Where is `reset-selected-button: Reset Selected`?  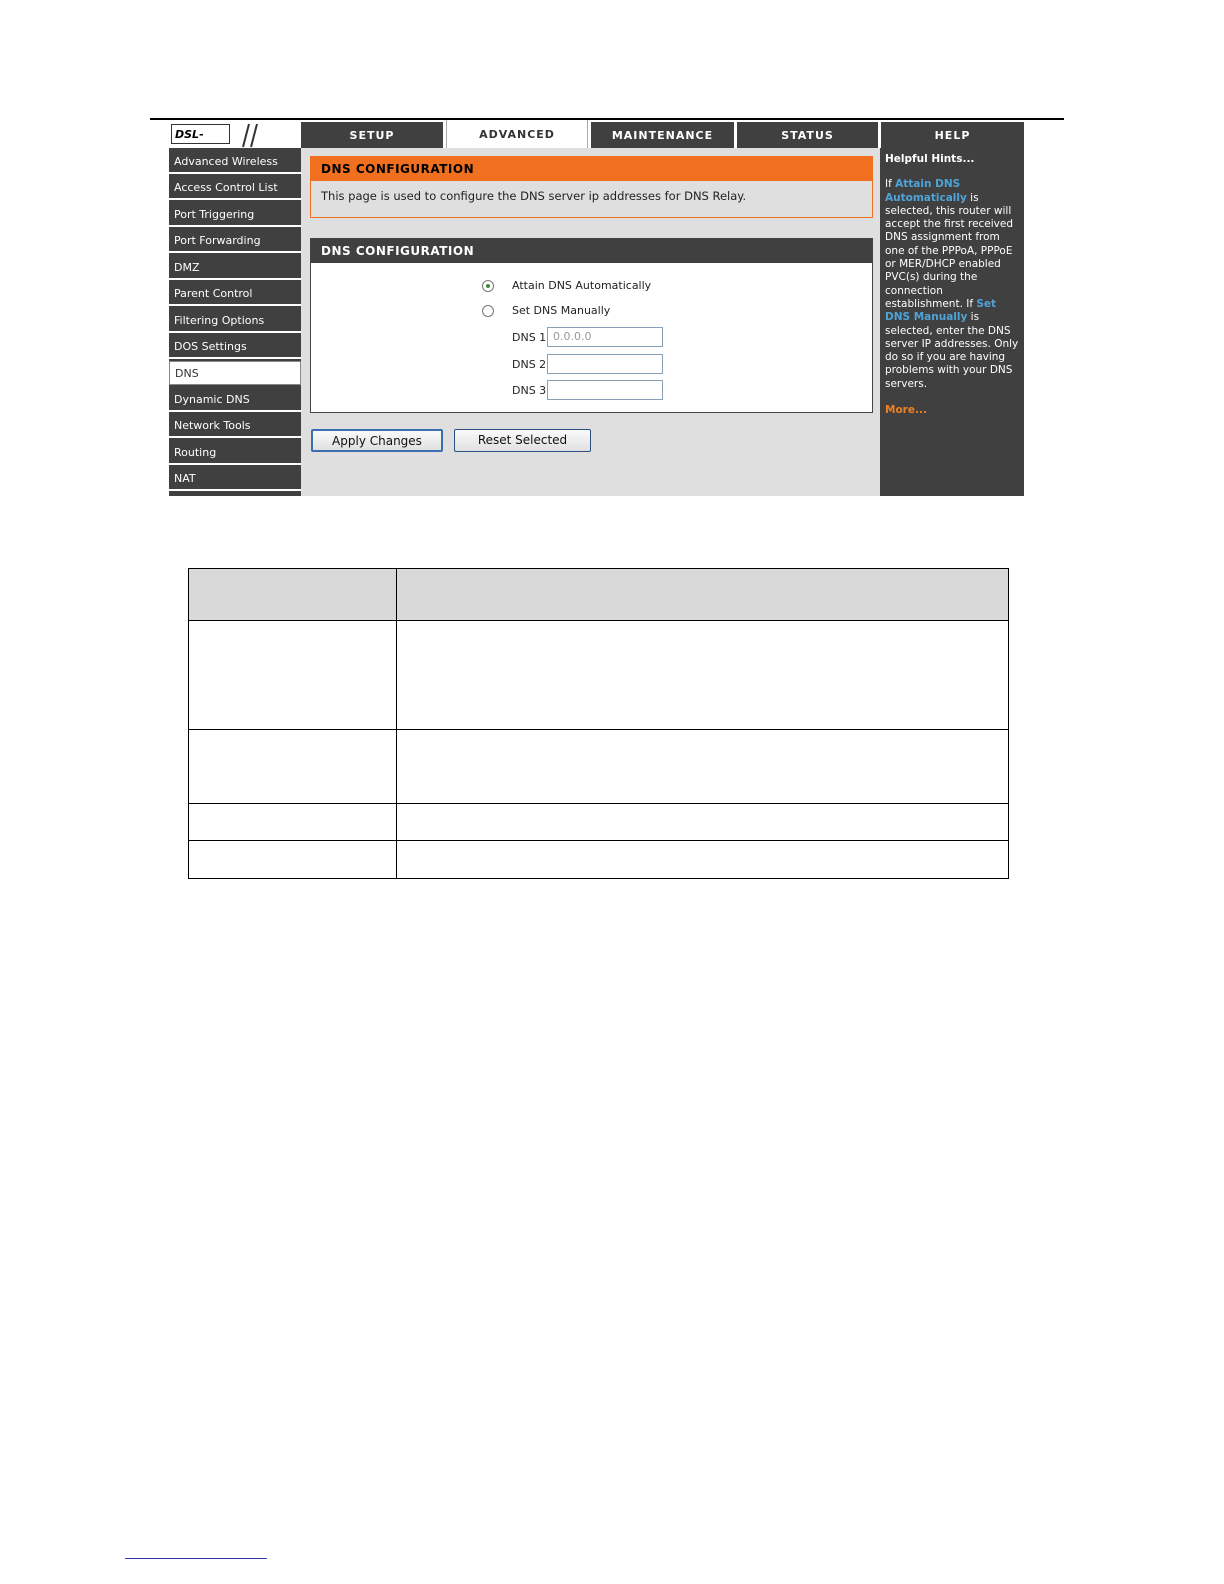 reset-selected-button: Reset Selected is located at coordinates (522, 440).